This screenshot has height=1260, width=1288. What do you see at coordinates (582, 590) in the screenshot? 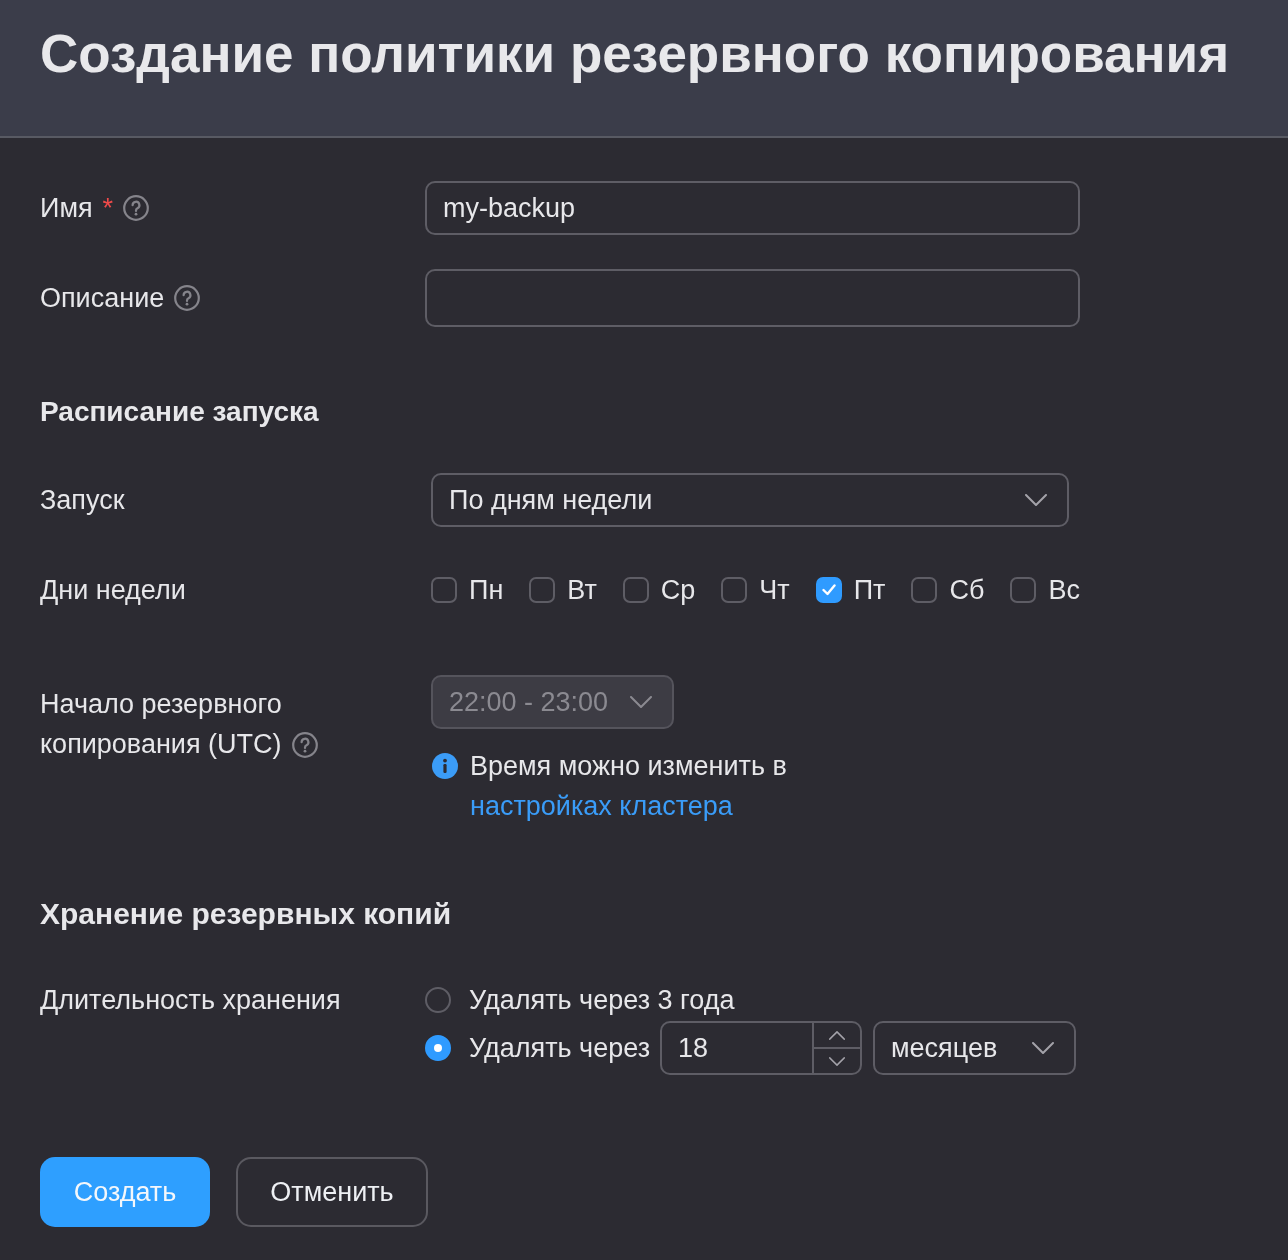
I see `checkbox-label: Вт` at bounding box center [582, 590].